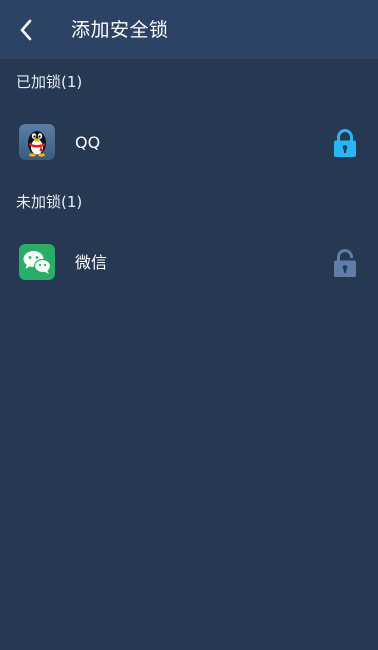  I want to click on qq-penguin-icon, so click(37, 142).